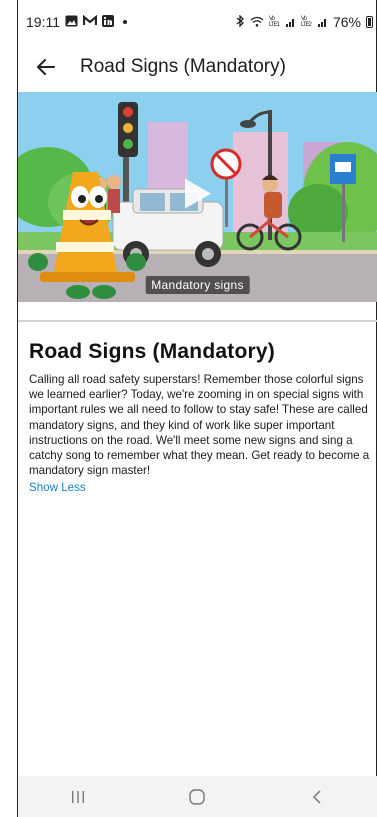  What do you see at coordinates (46, 67) in the screenshot?
I see `back-arrow-icon` at bounding box center [46, 67].